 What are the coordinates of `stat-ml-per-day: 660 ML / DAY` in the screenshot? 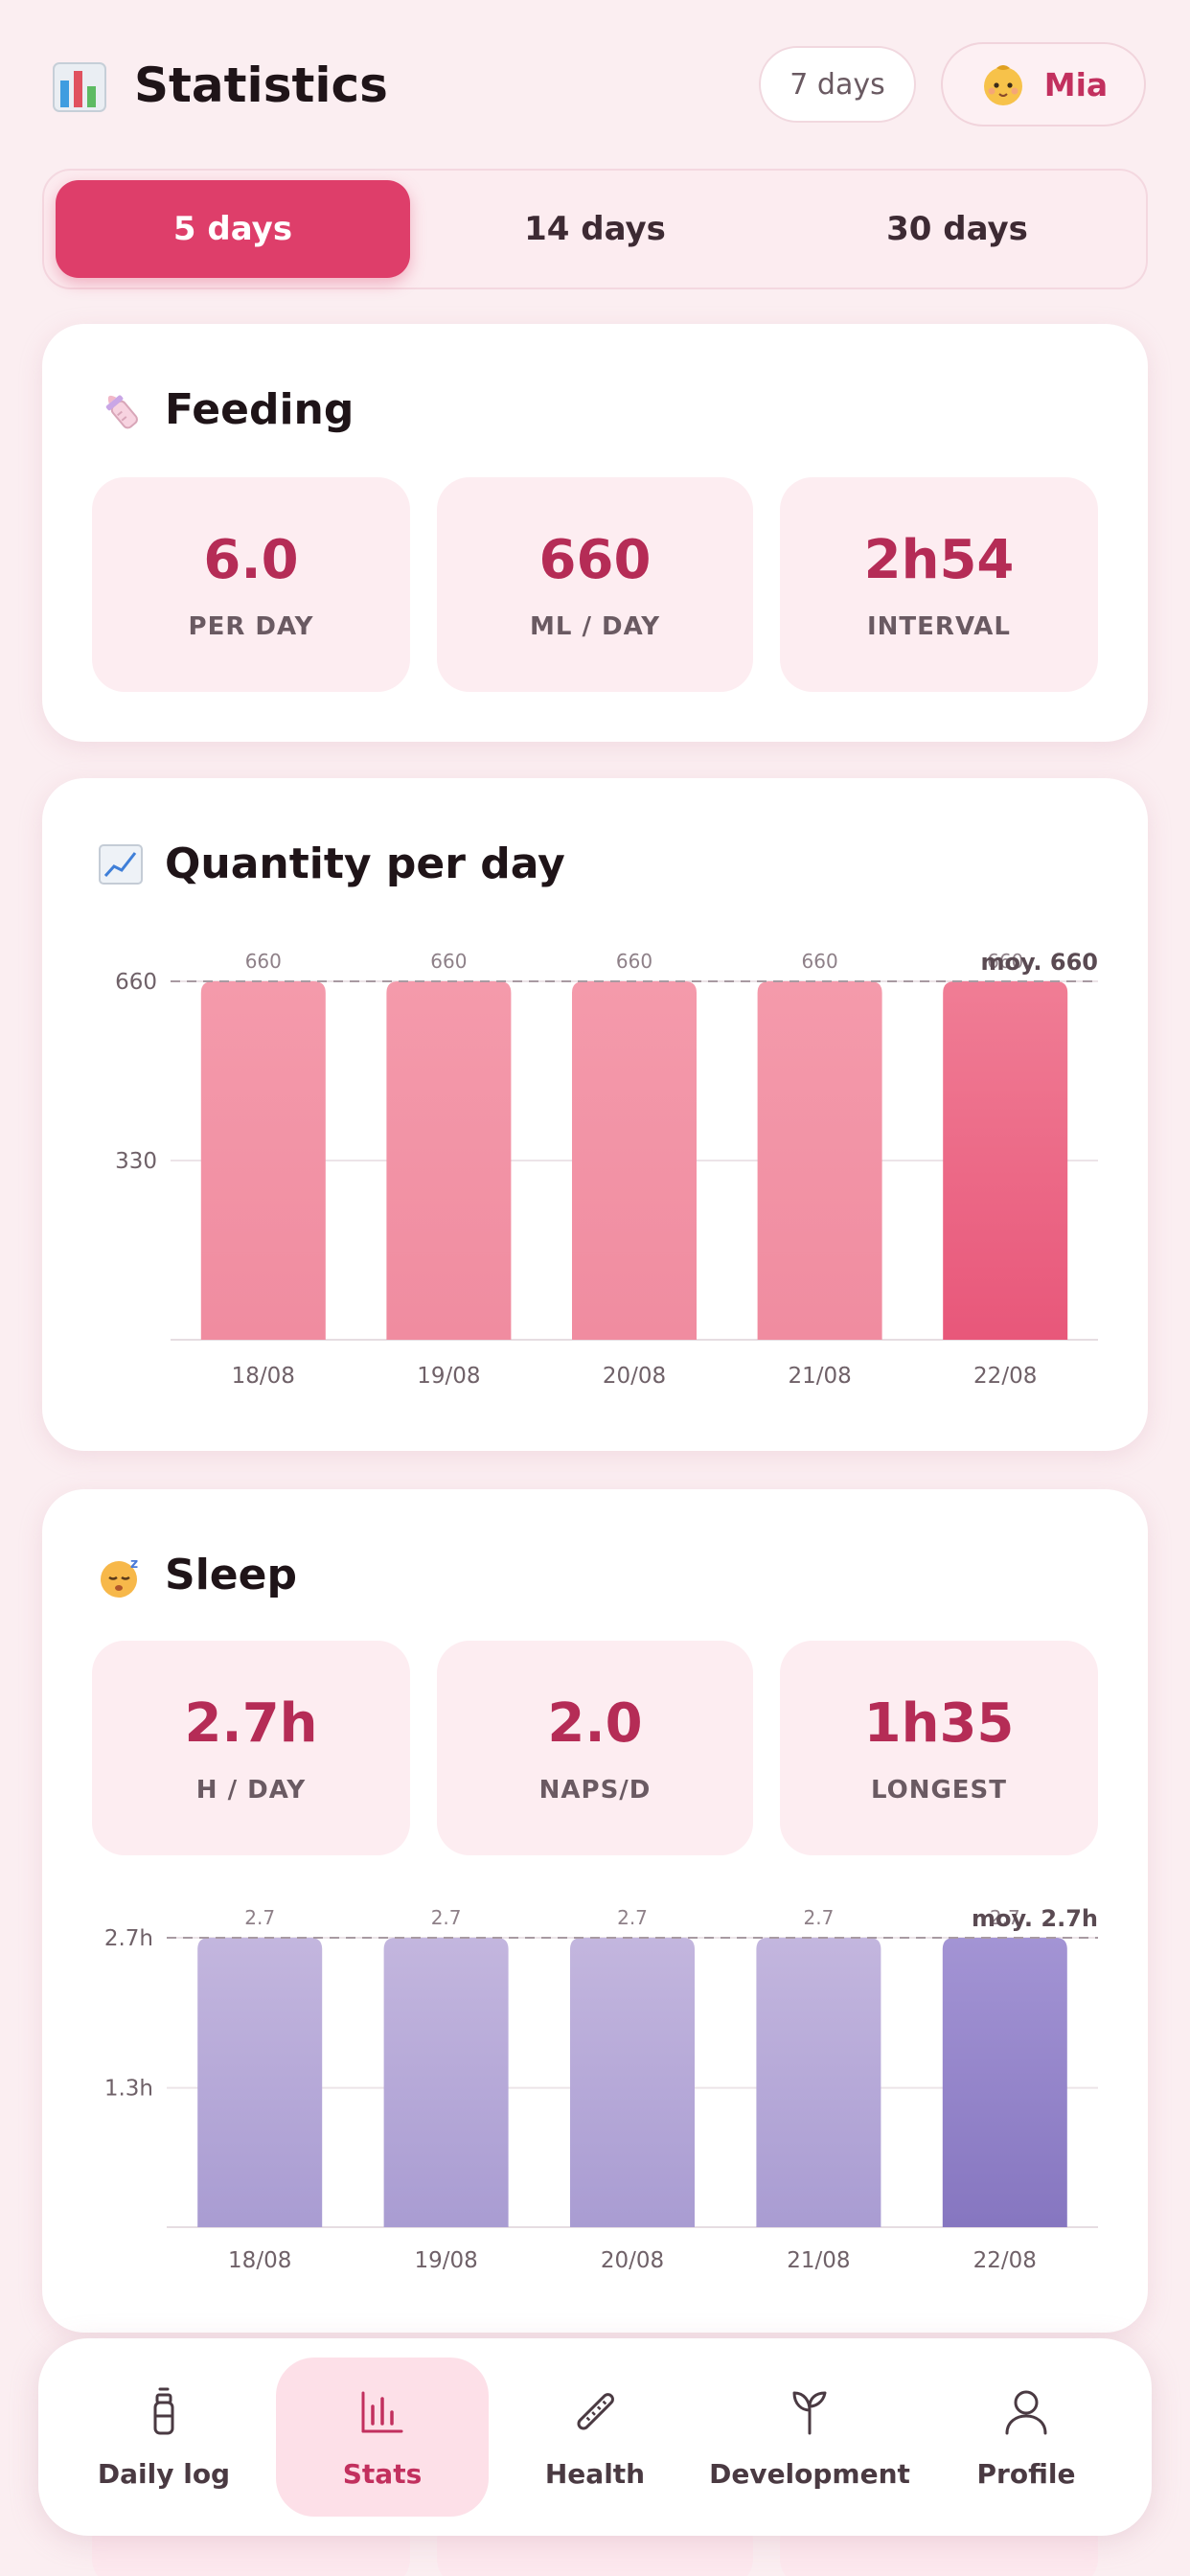 It's located at (595, 584).